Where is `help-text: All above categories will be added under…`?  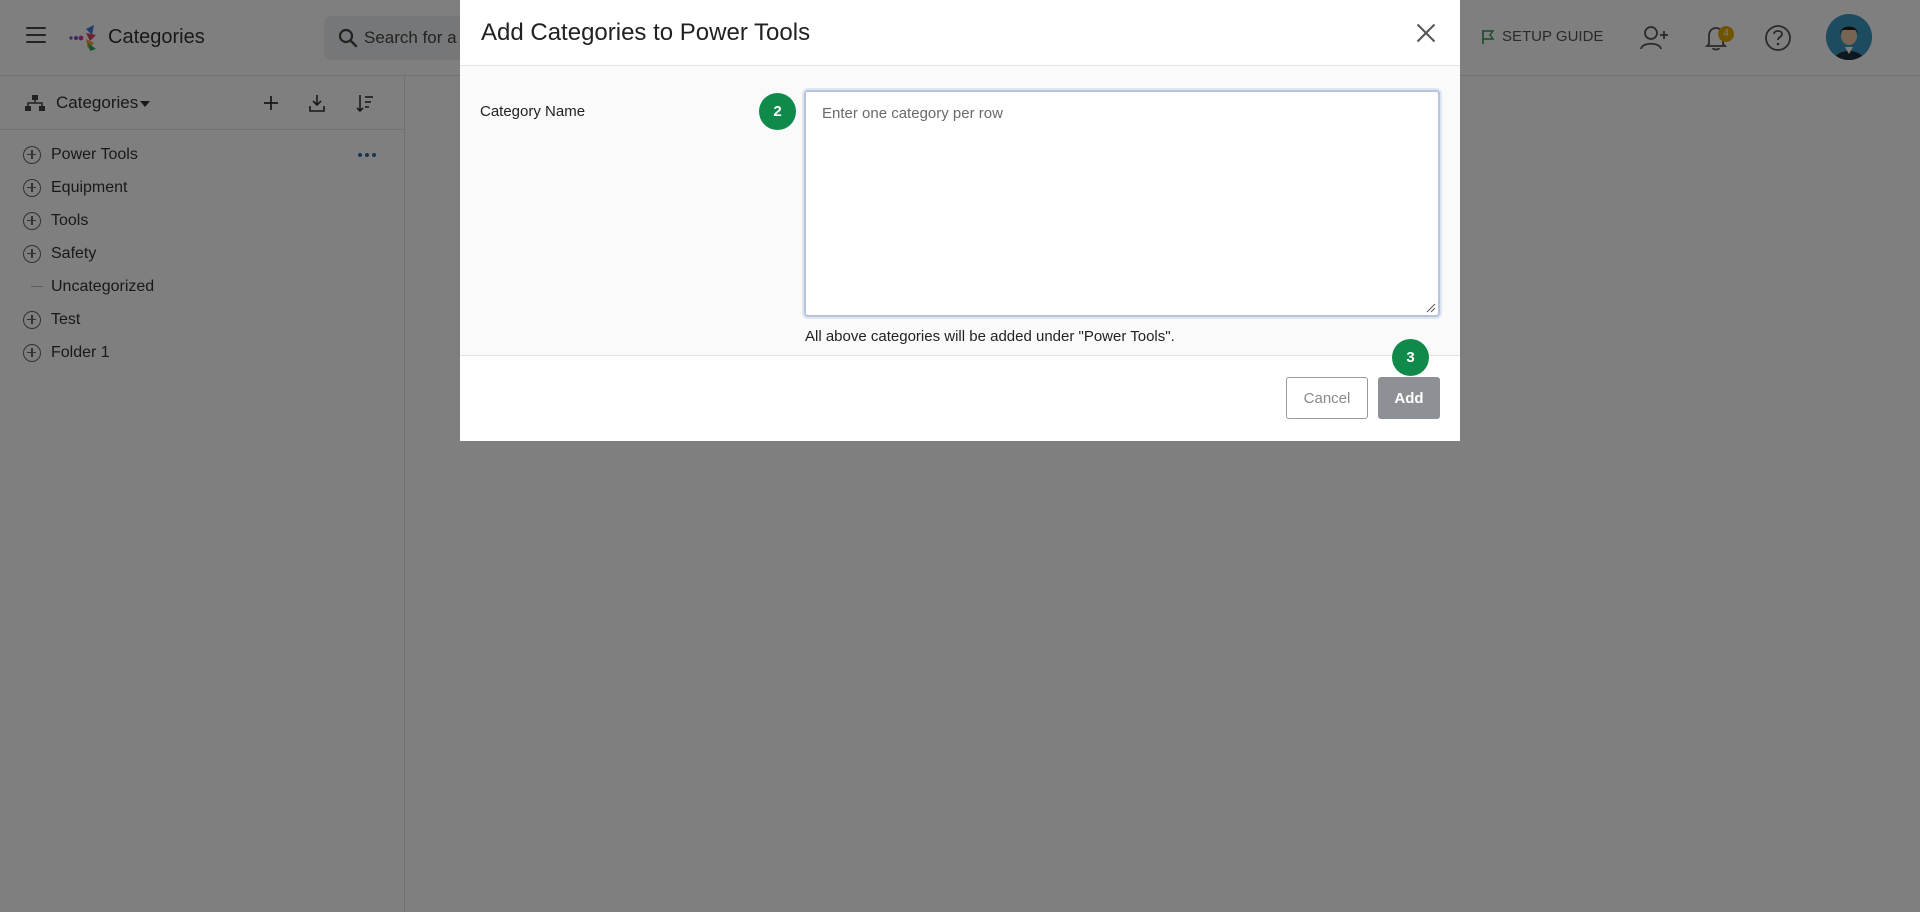 help-text: All above categories will be added under… is located at coordinates (990, 336).